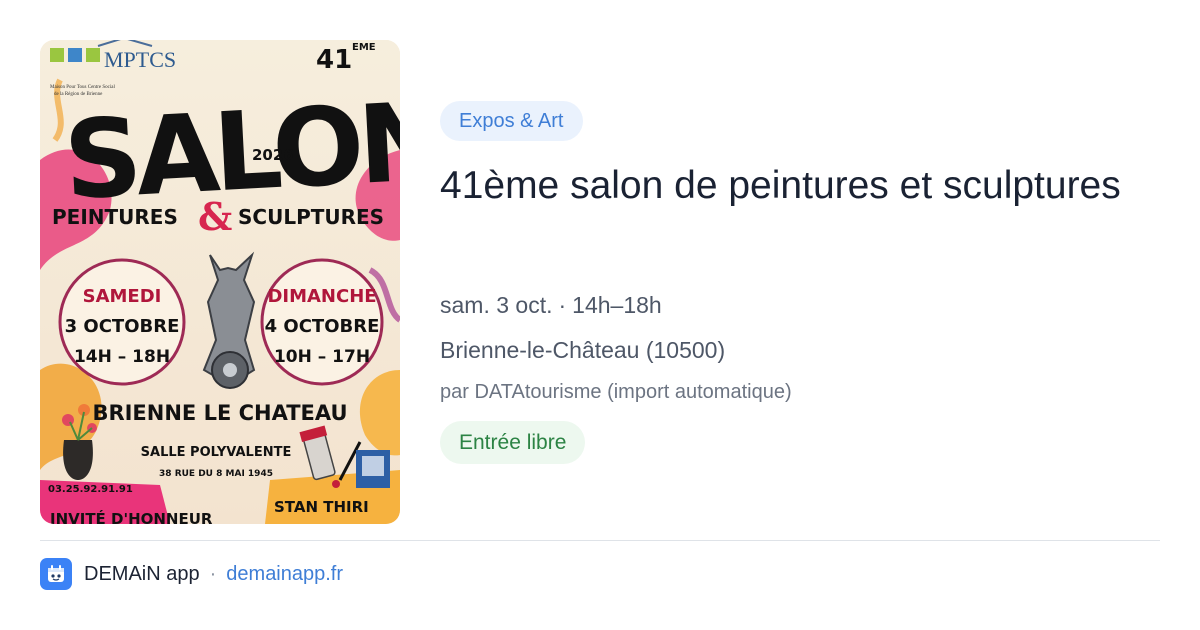 This screenshot has height=630, width=1200. I want to click on org-subtitle-2: de la Région de Brienne, so click(78, 94).